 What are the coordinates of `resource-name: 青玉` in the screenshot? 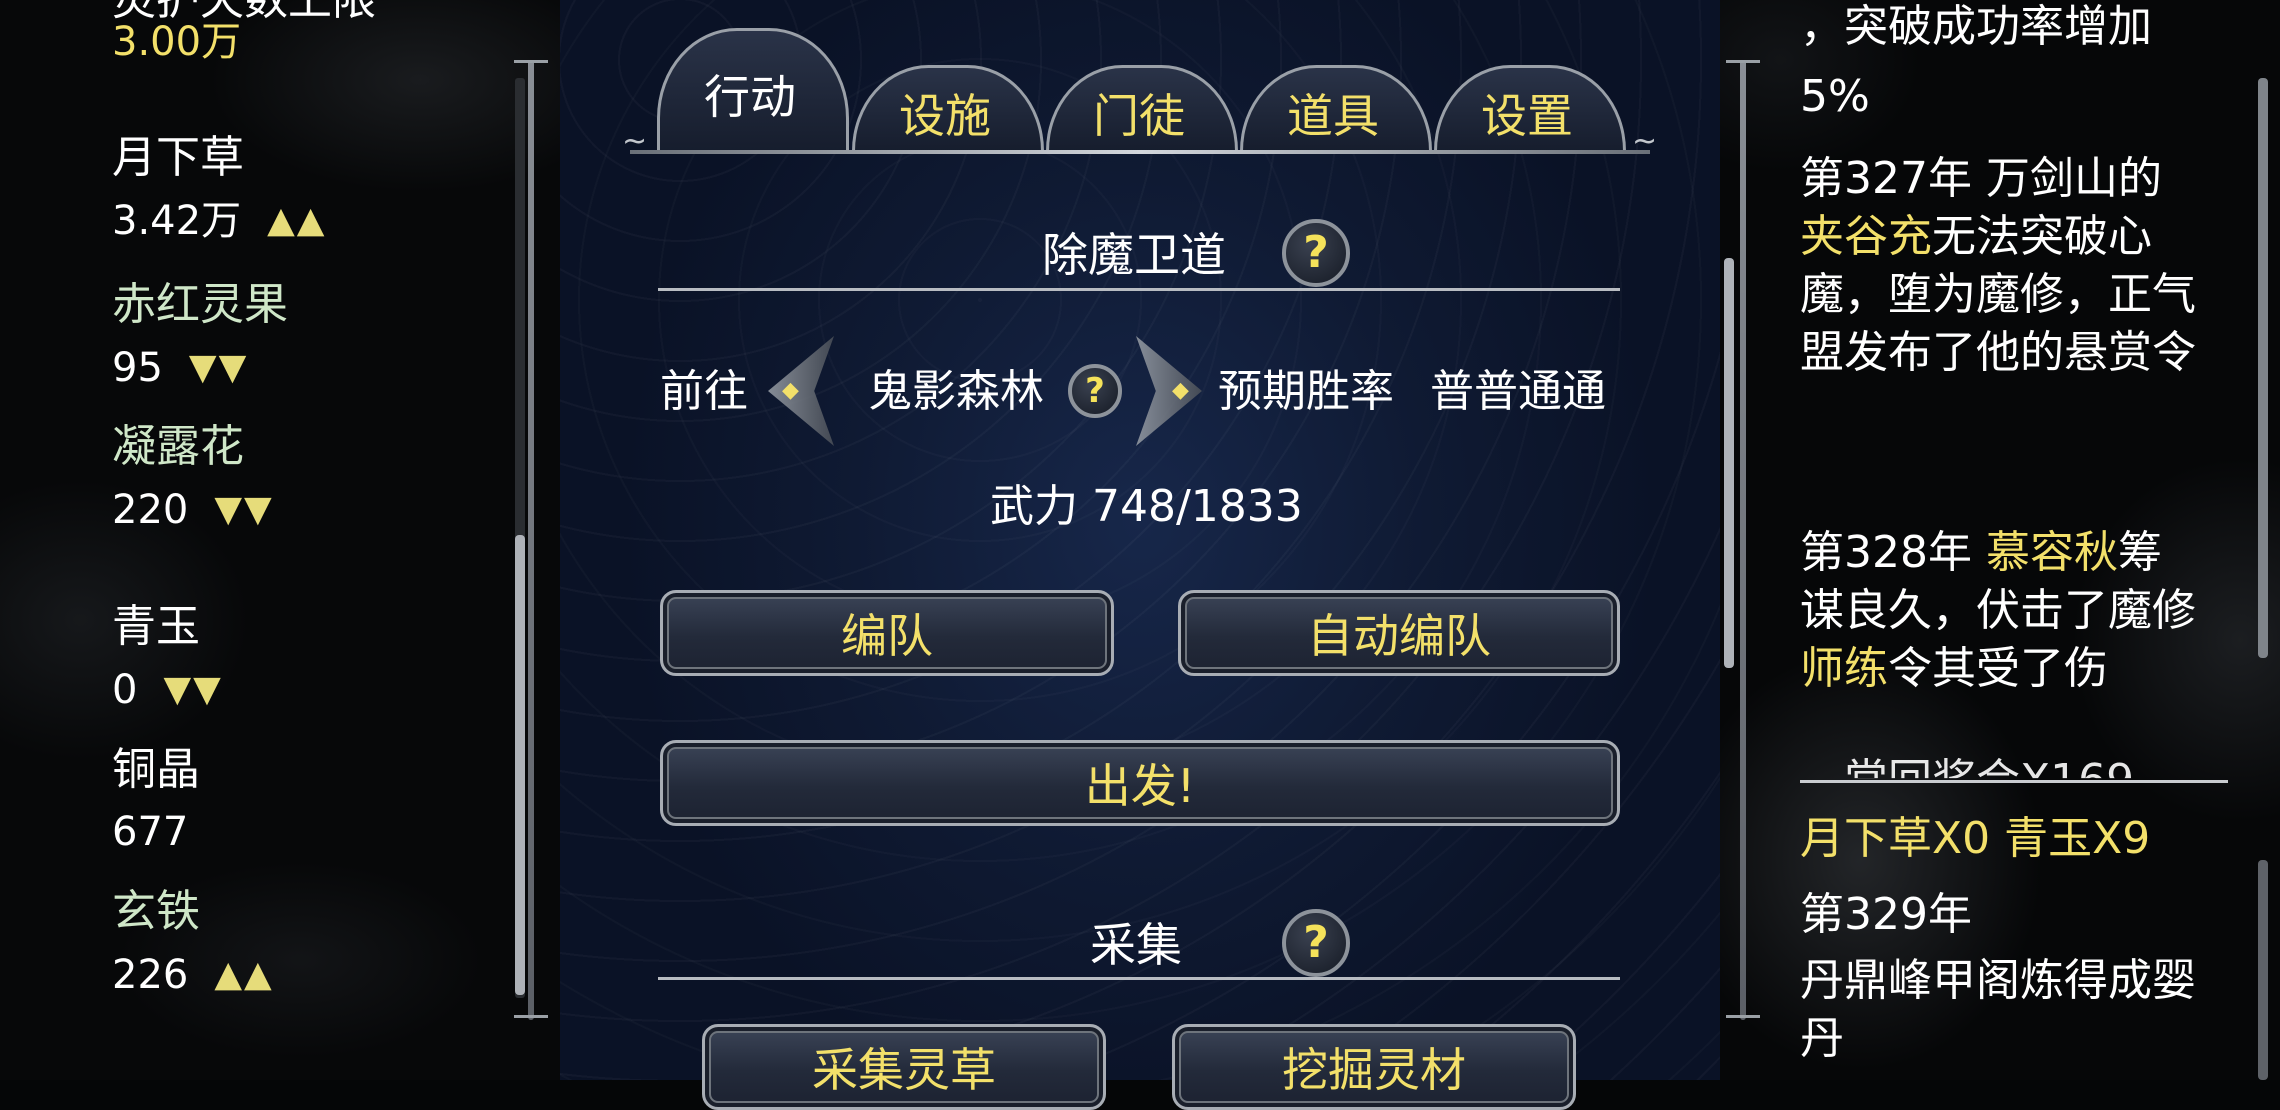 It's located at (156, 626).